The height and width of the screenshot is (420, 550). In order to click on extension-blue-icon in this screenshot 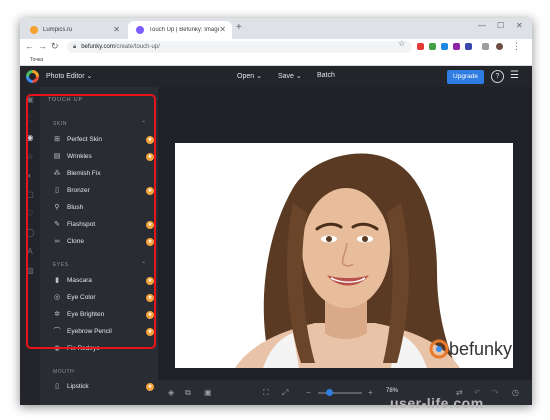, I will do `click(444, 46)`.